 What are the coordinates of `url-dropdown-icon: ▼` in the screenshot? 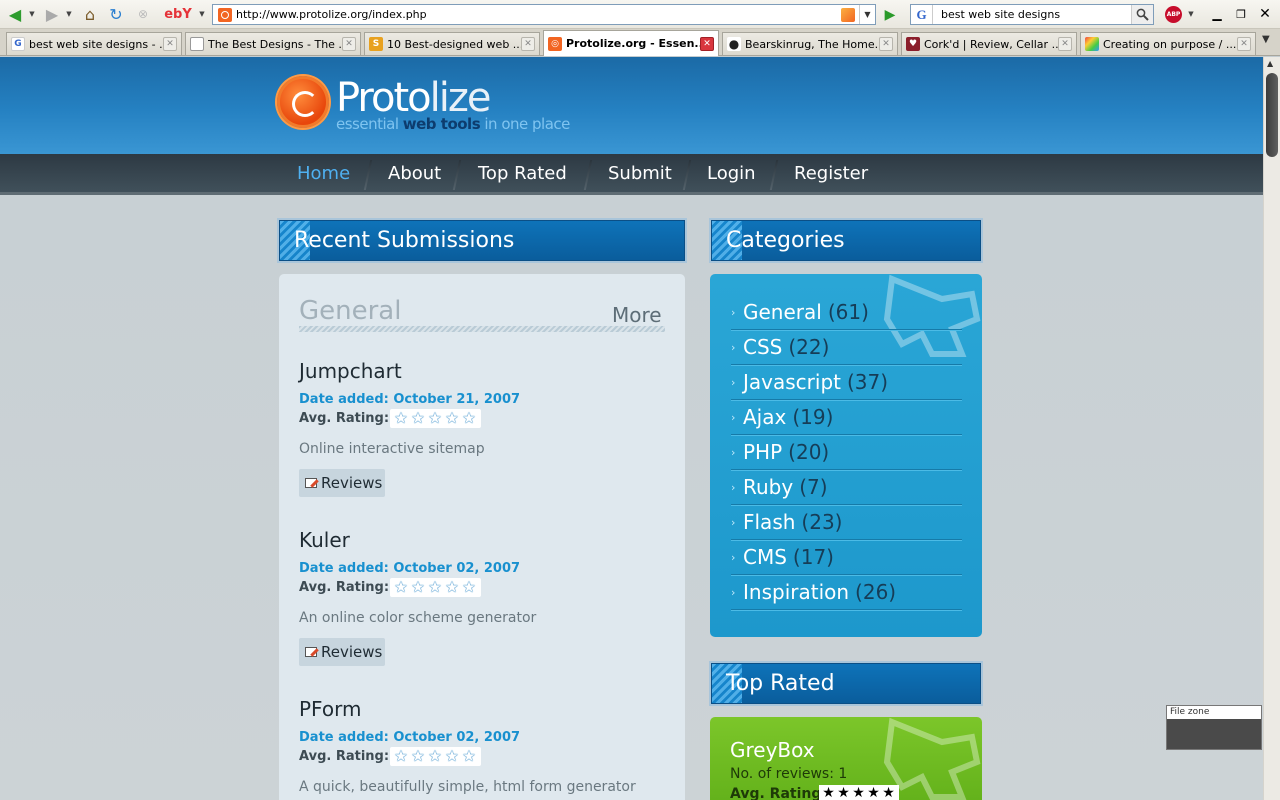 It's located at (867, 14).